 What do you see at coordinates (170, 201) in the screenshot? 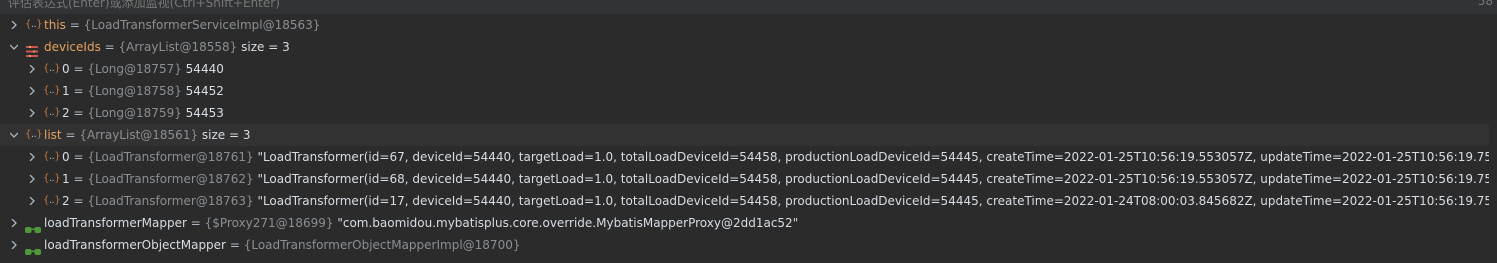
I see `variable-type: {LoadTransformer@18763}` at bounding box center [170, 201].